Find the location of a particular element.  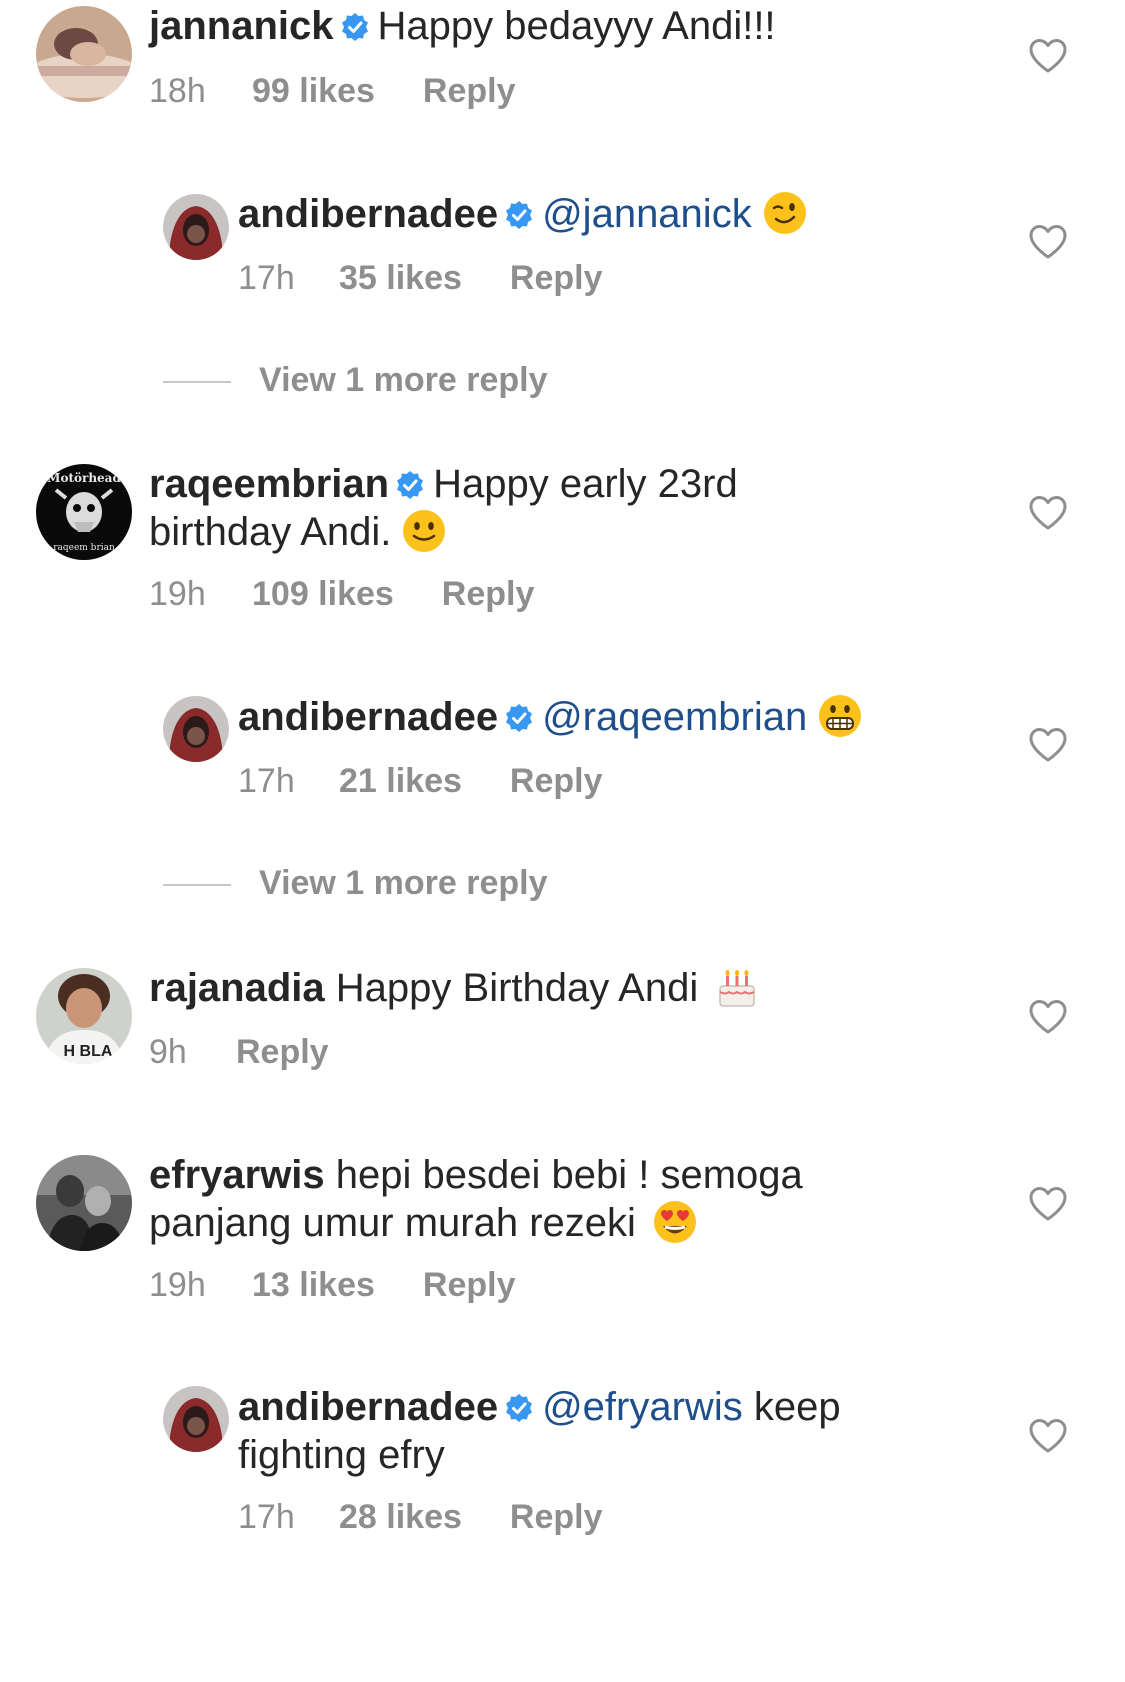

avatar-text-top: Motörhead is located at coordinates (84, 478).